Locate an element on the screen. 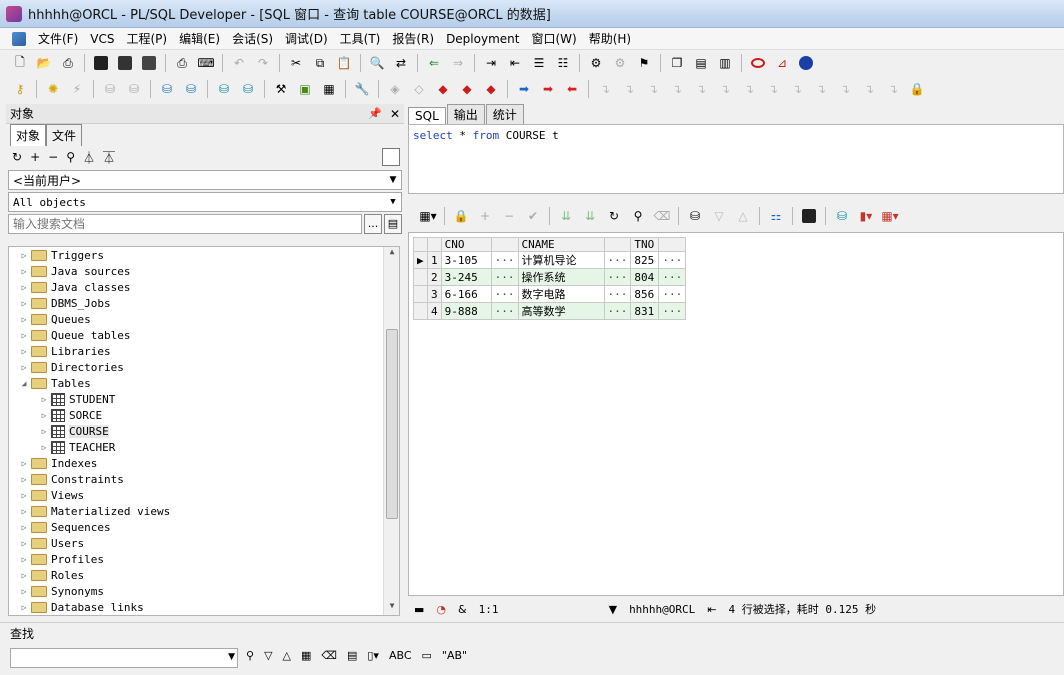 Image resolution: width=1064 pixels, height=675 pixels. debug-lock-icon: 🔒 is located at coordinates (917, 89).